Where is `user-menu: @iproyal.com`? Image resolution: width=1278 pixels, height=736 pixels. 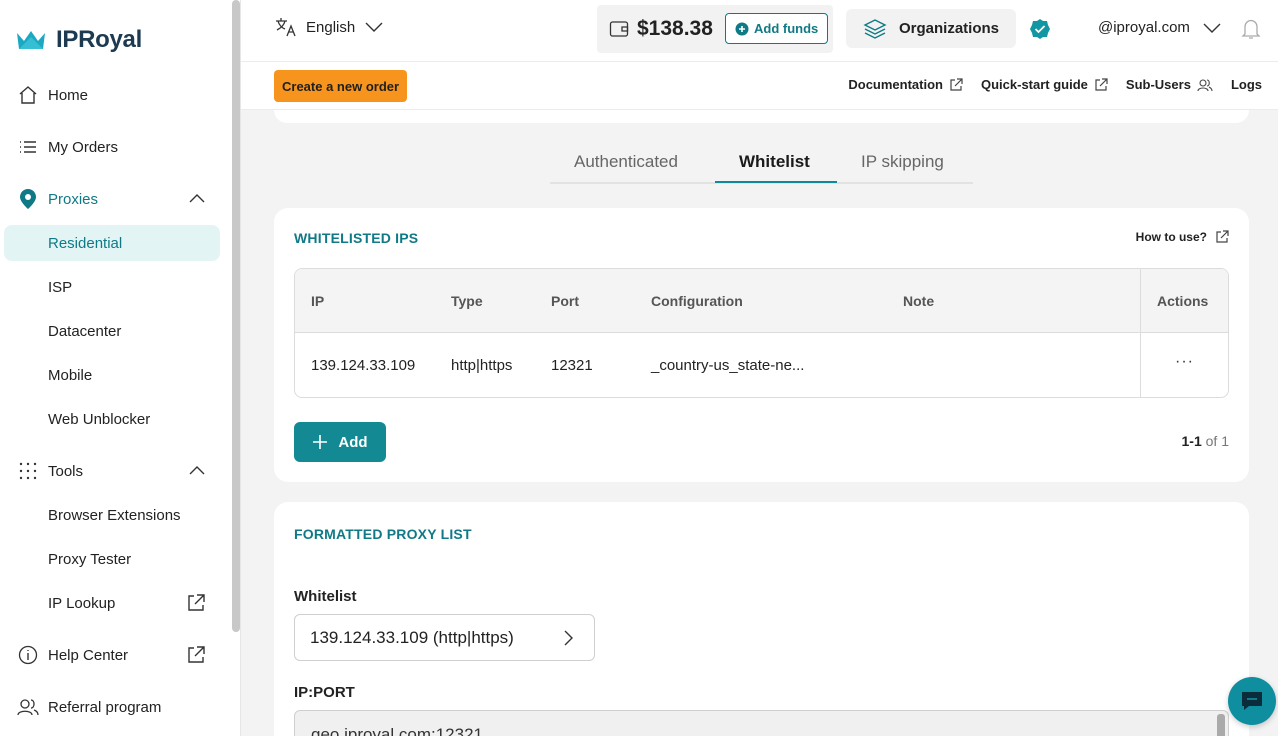
user-menu: @iproyal.com is located at coordinates (1160, 27).